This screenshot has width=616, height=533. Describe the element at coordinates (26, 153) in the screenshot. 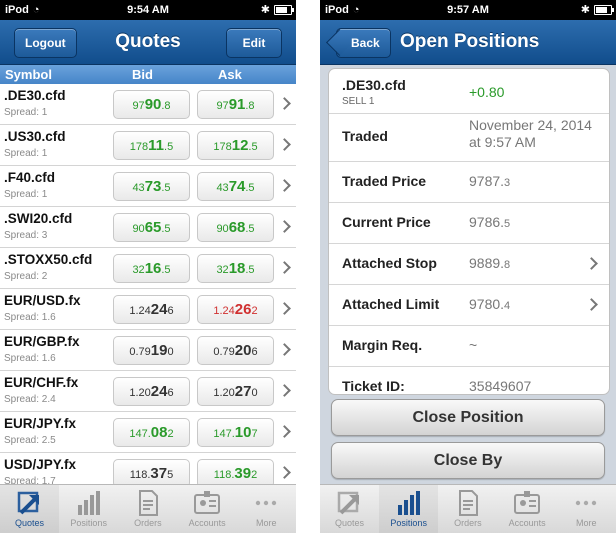

I see `quote-spread: Spread: 1` at that location.